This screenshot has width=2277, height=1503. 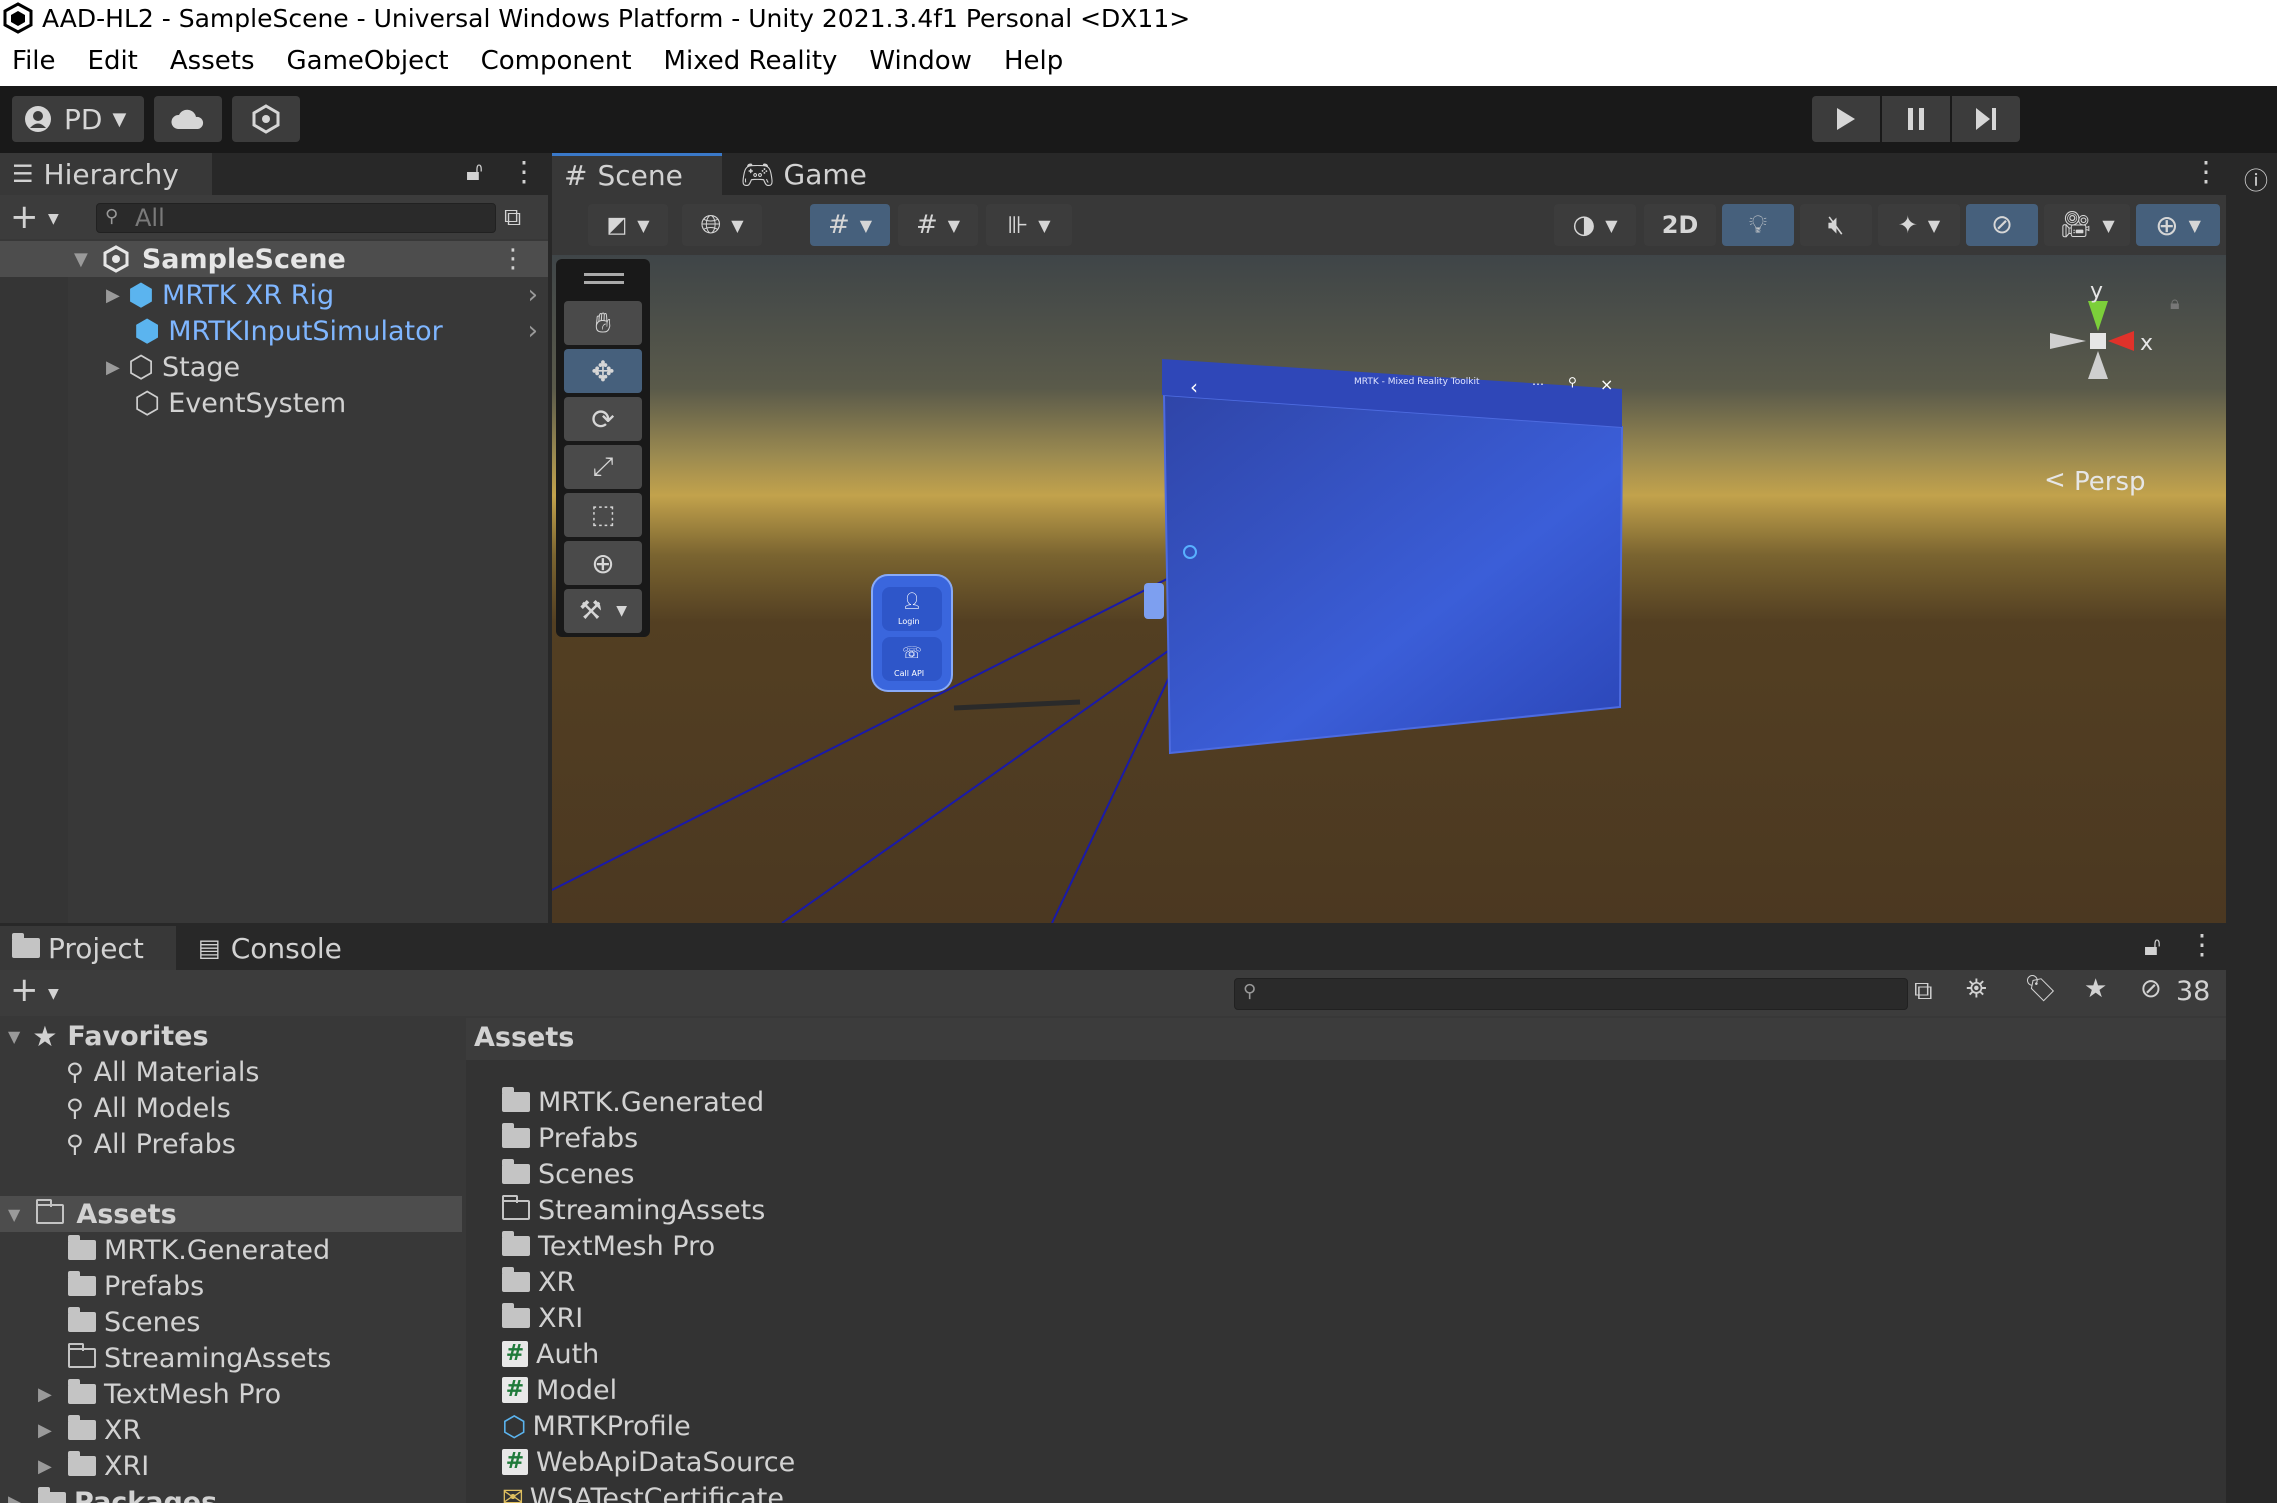 What do you see at coordinates (266, 119) in the screenshot?
I see `collab-button` at bounding box center [266, 119].